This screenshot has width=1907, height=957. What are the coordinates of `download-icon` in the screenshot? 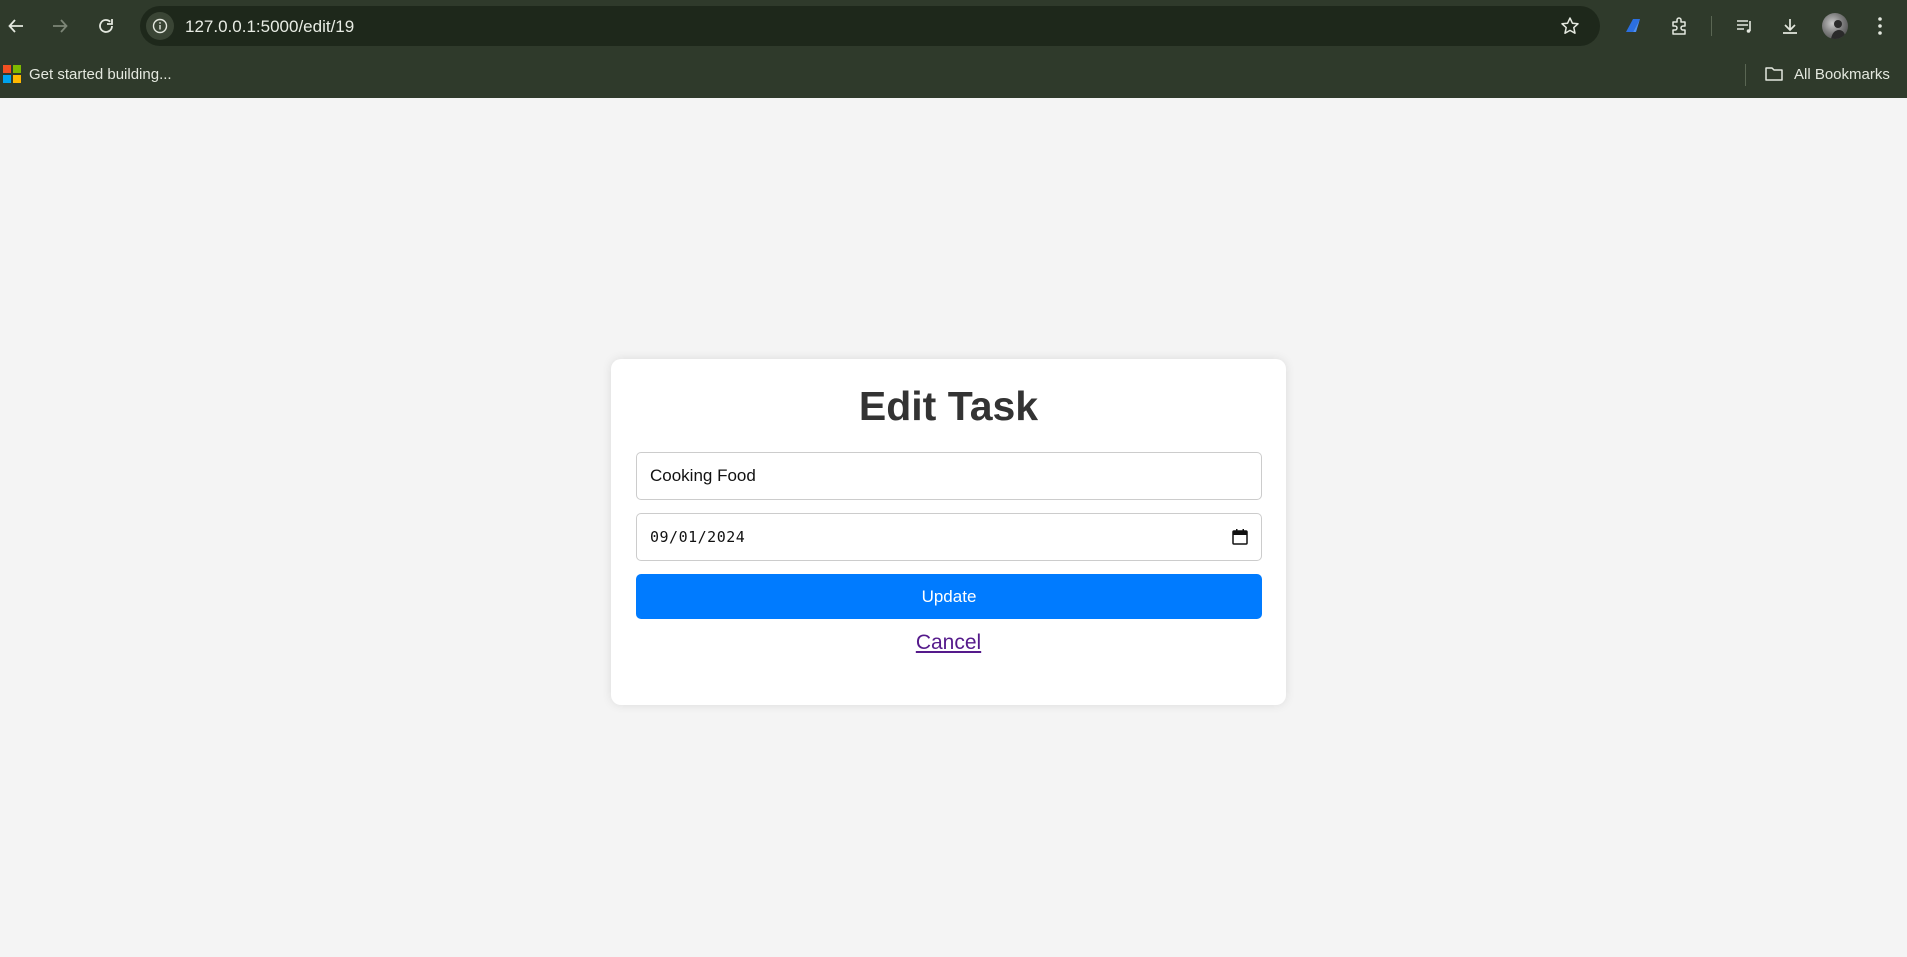 It's located at (1790, 26).